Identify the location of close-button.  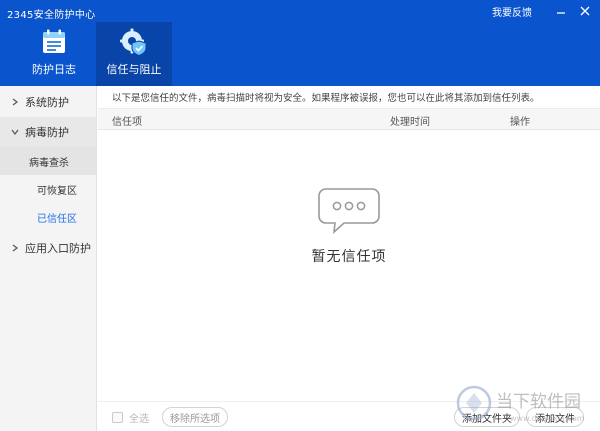
(585, 11).